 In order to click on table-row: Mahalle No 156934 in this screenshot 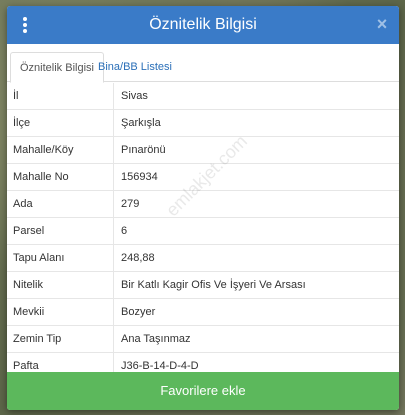, I will do `click(203, 177)`.